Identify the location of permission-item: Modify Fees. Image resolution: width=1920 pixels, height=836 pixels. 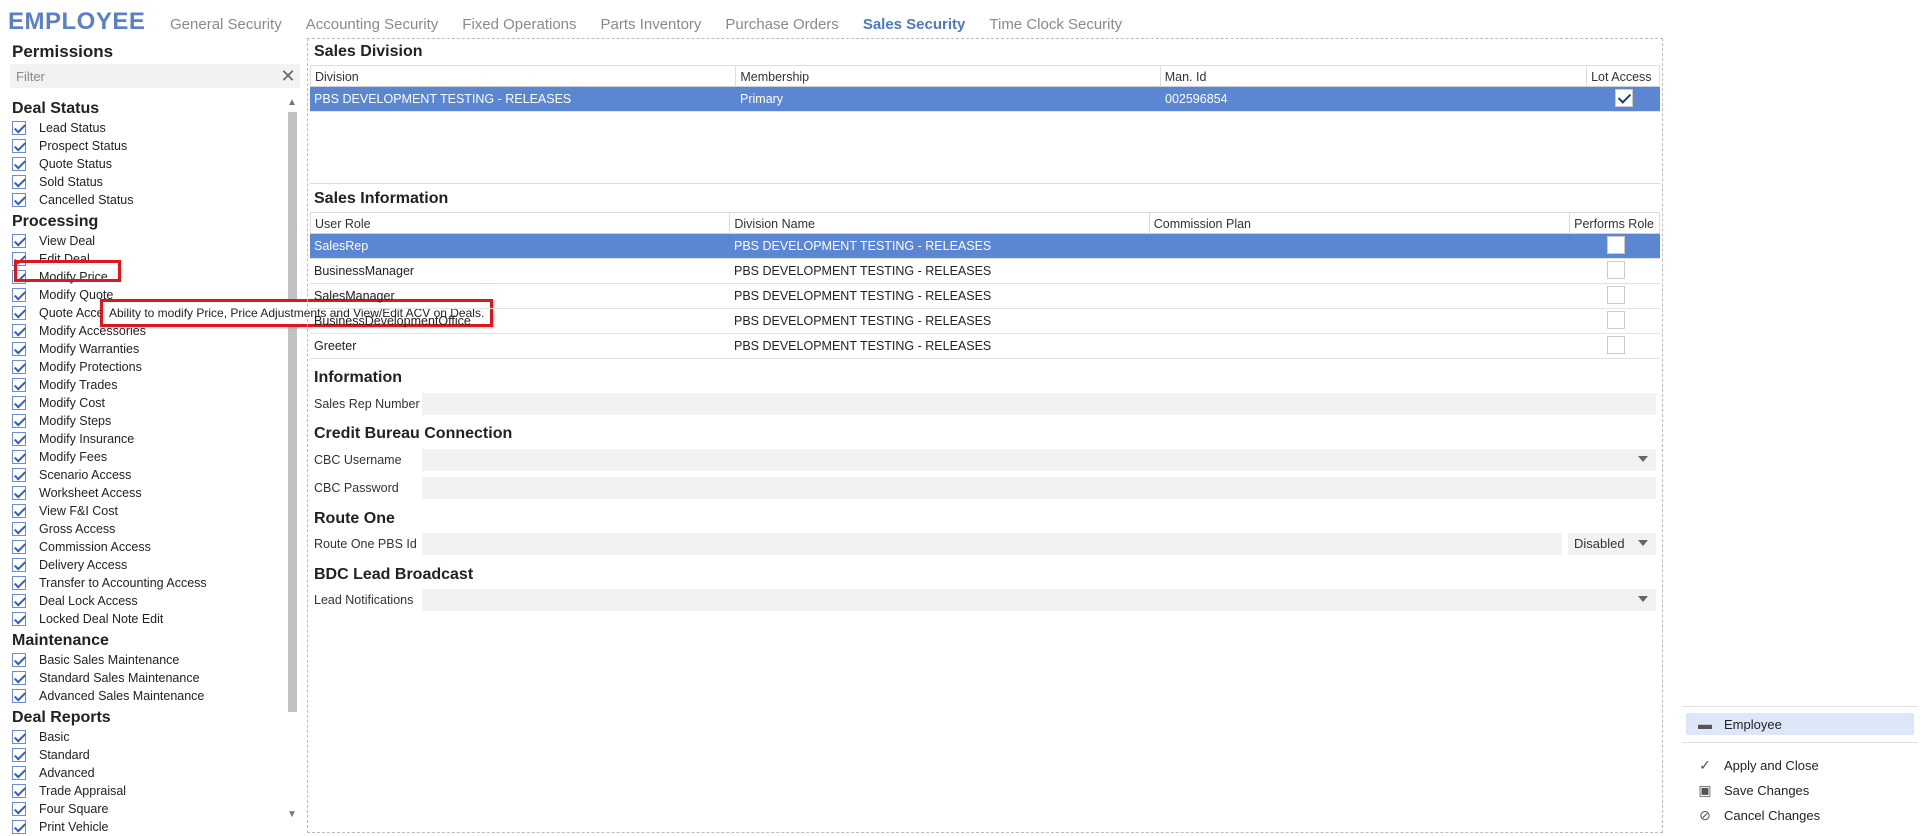
(146, 457).